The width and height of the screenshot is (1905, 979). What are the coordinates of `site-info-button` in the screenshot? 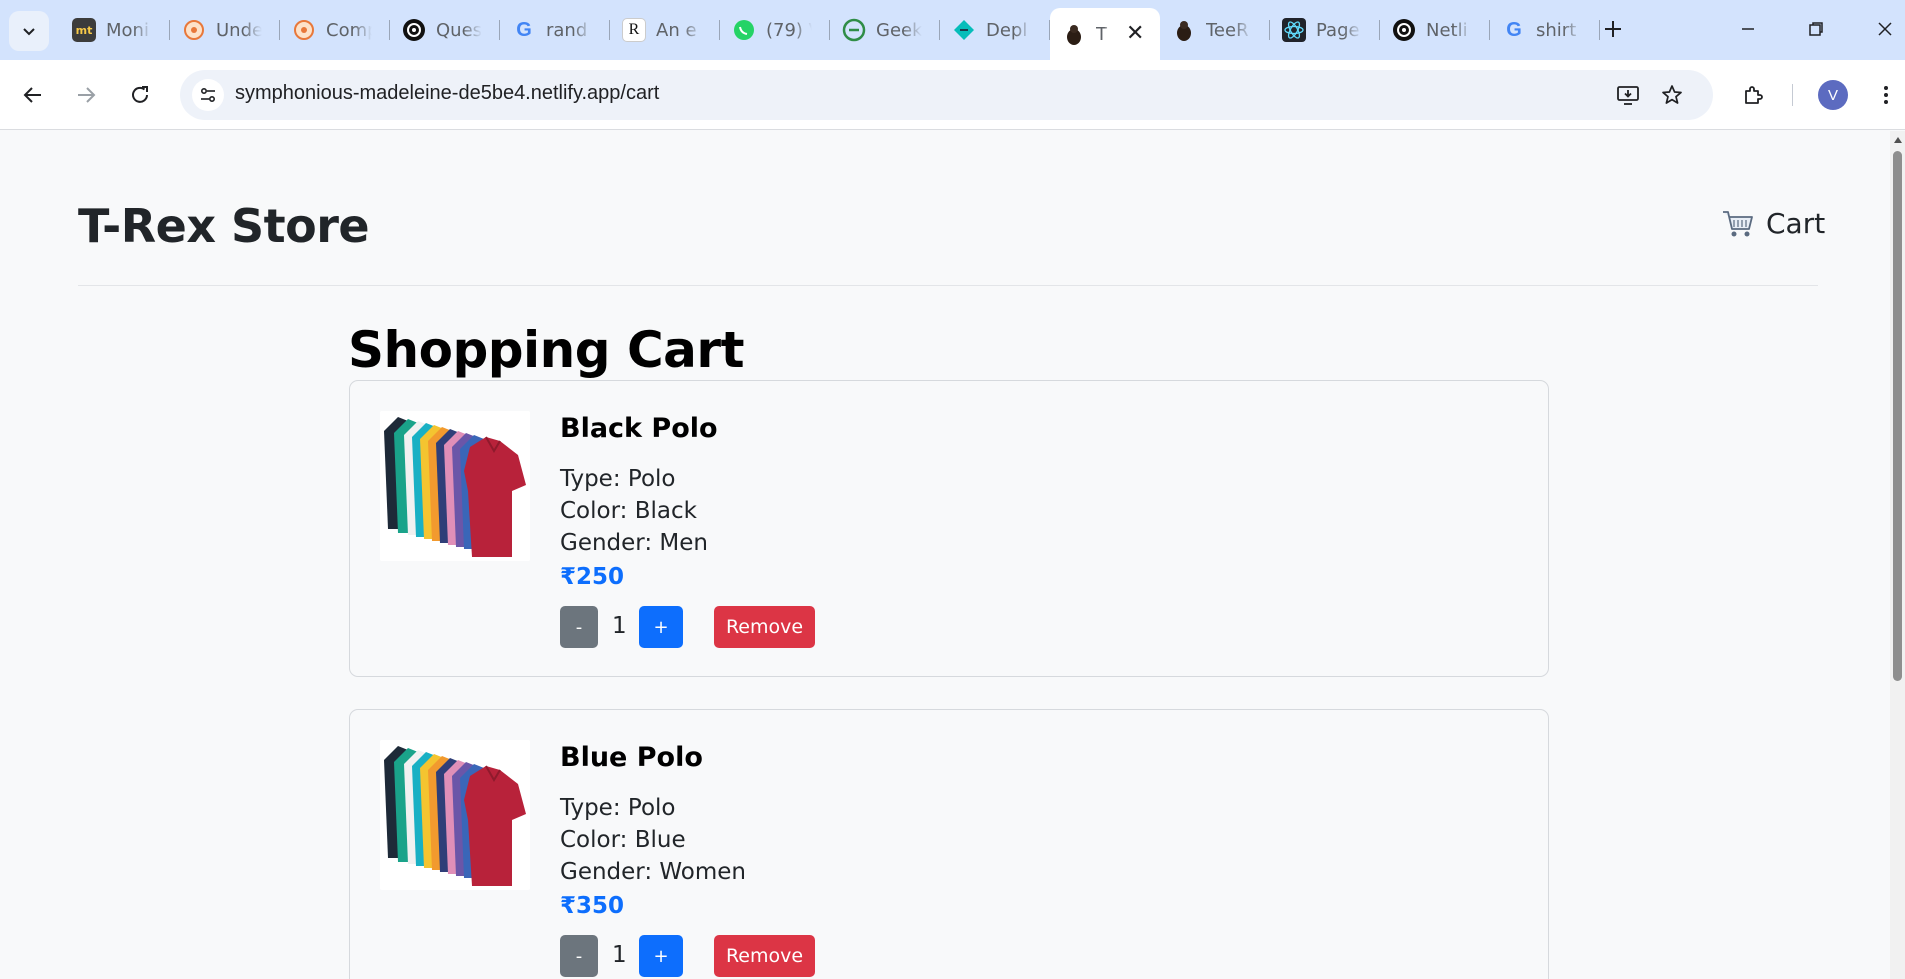 It's located at (208, 95).